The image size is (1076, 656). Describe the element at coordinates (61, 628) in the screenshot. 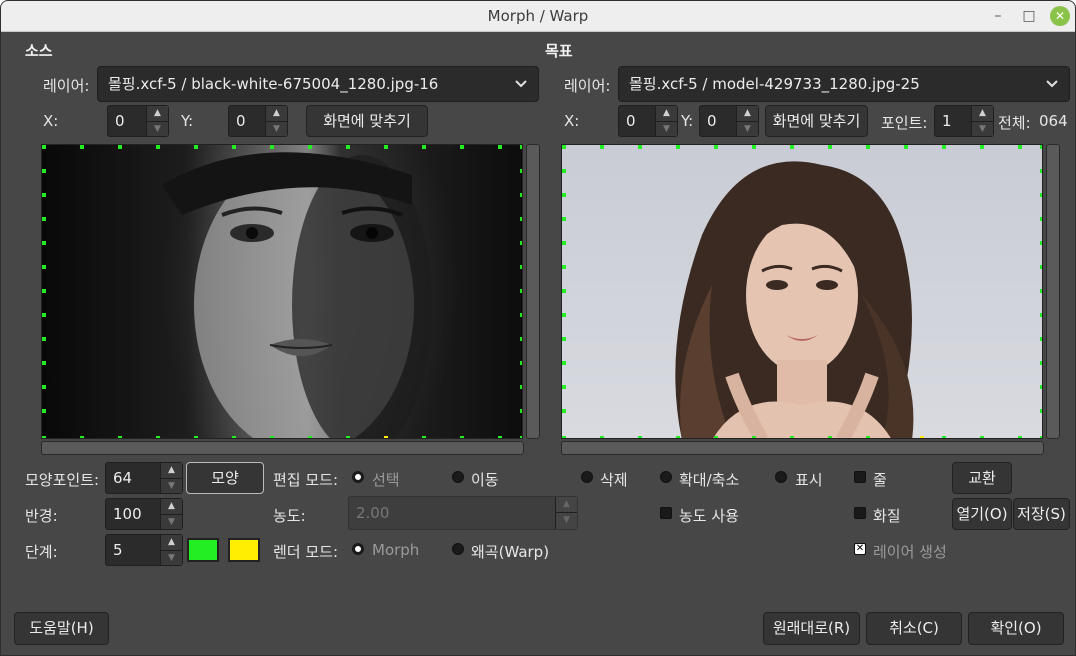

I see `help-button: 도움말(H)` at that location.